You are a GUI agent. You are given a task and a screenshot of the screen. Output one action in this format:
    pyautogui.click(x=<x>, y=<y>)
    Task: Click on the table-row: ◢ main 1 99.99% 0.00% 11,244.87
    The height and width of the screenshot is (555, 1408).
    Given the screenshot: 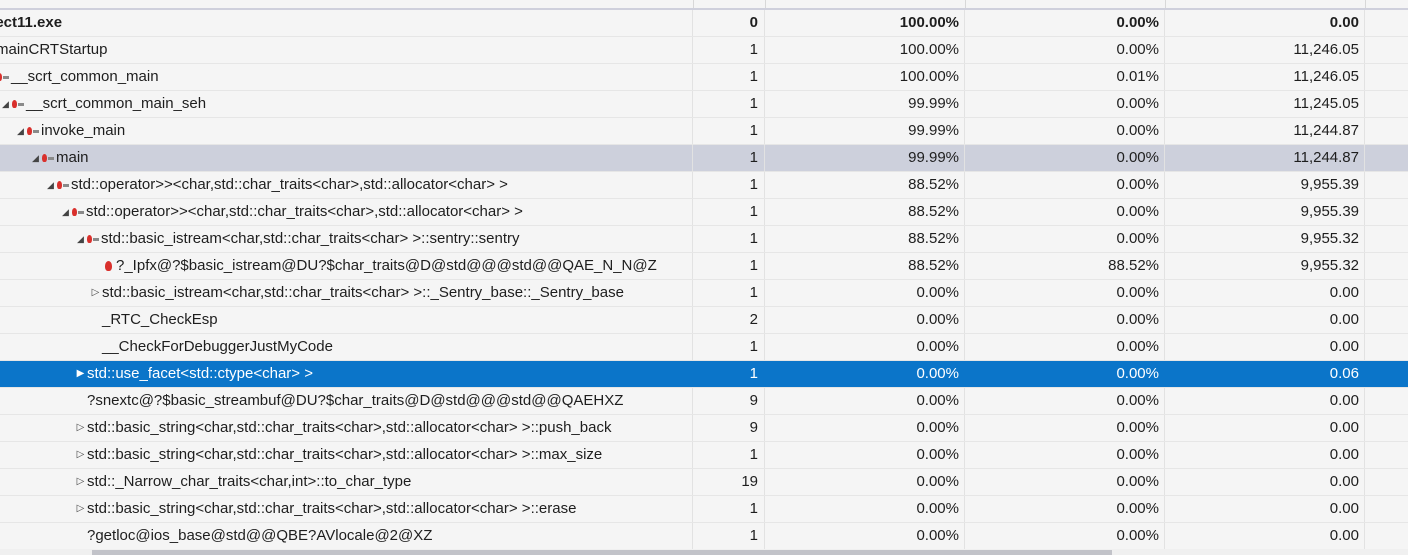 What is the action you would take?
    pyautogui.click(x=704, y=158)
    